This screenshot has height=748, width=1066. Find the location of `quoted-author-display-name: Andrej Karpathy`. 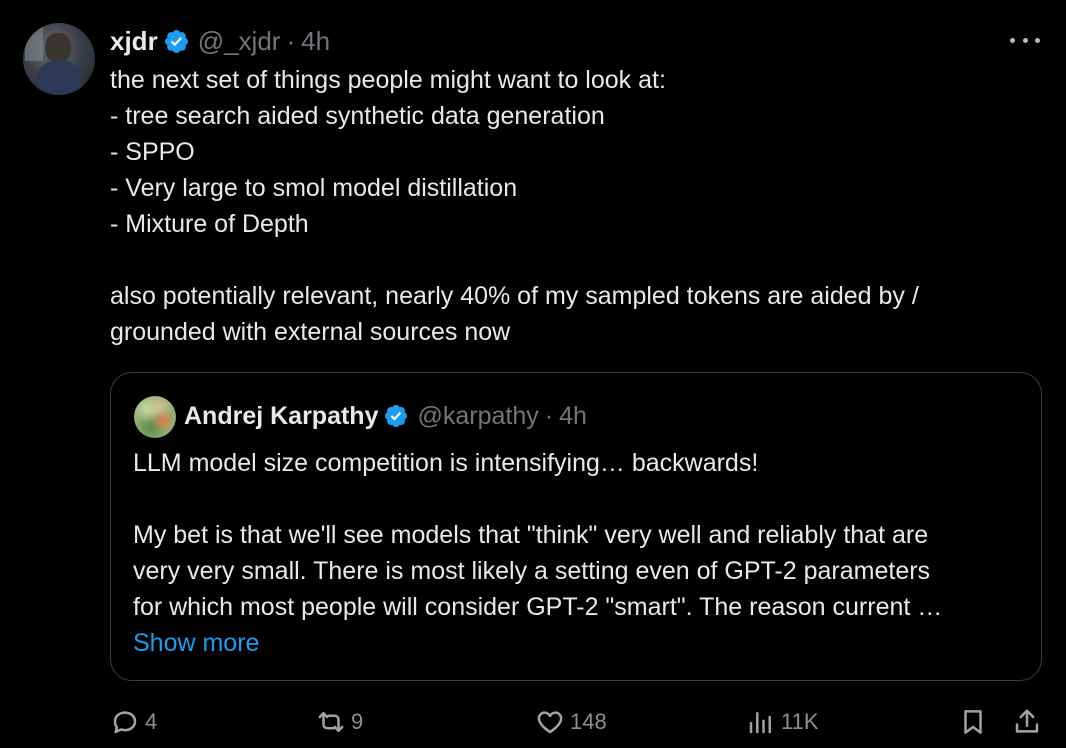

quoted-author-display-name: Andrej Karpathy is located at coordinates (281, 416).